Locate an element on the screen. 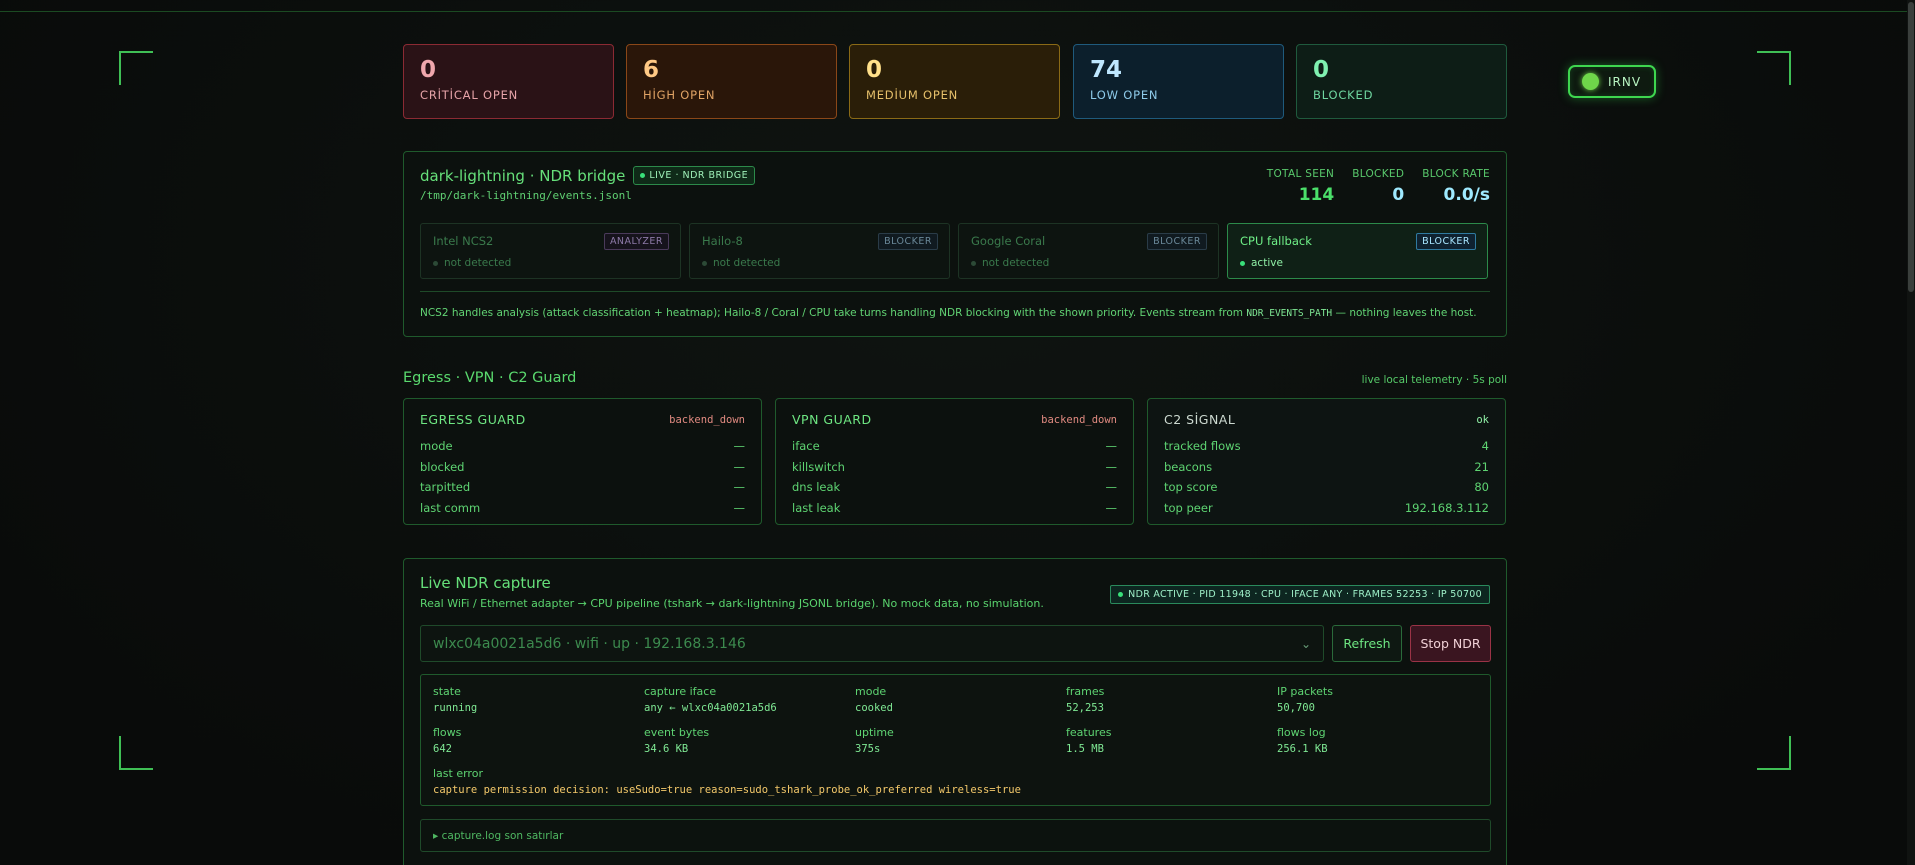 This screenshot has width=1915, height=865. scrollbar-thumb is located at coordinates (1911, 147).